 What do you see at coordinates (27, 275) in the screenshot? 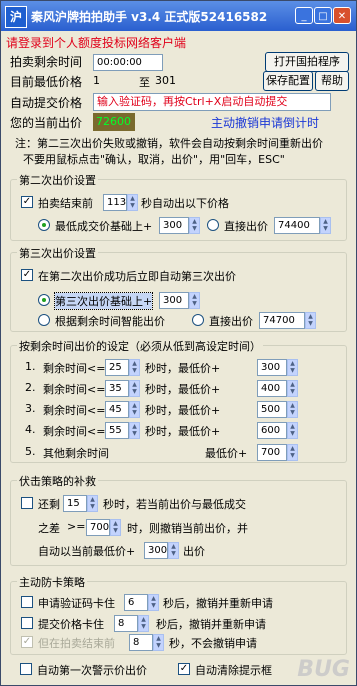
I see `third-bid-checkbox: ✓` at bounding box center [27, 275].